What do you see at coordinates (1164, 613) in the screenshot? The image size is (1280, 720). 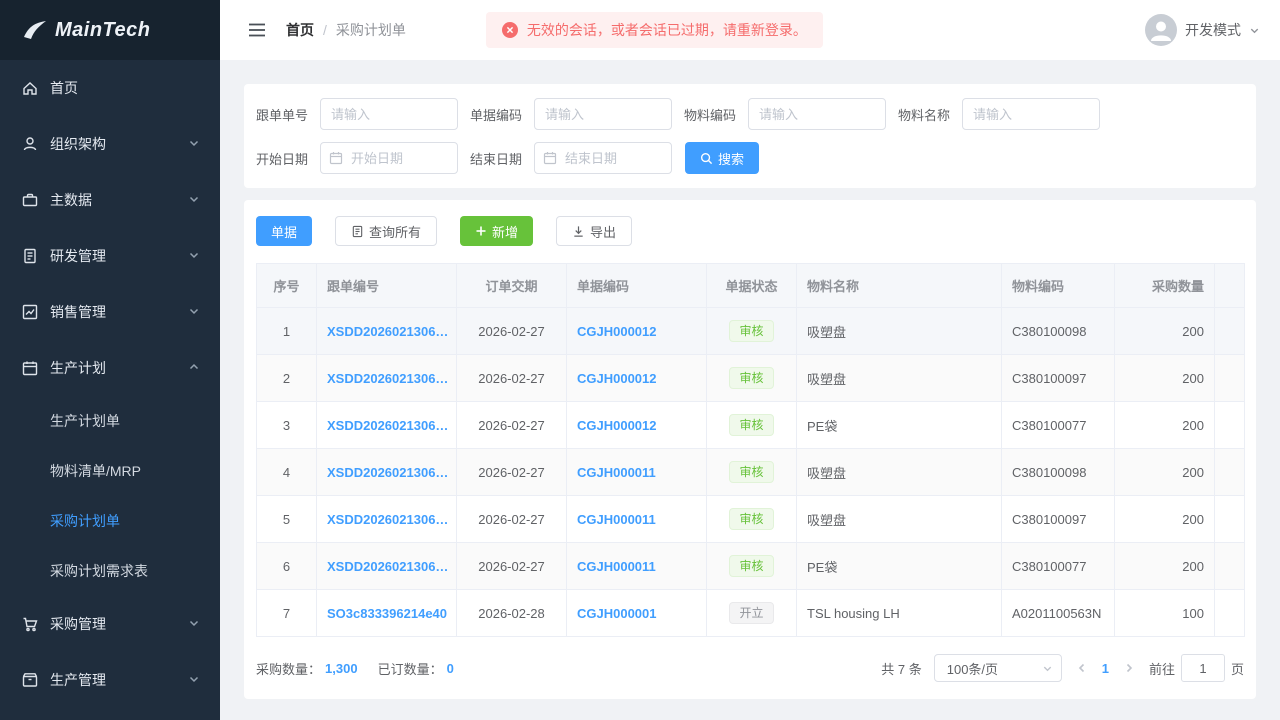 I see `purchase-qty: 100` at bounding box center [1164, 613].